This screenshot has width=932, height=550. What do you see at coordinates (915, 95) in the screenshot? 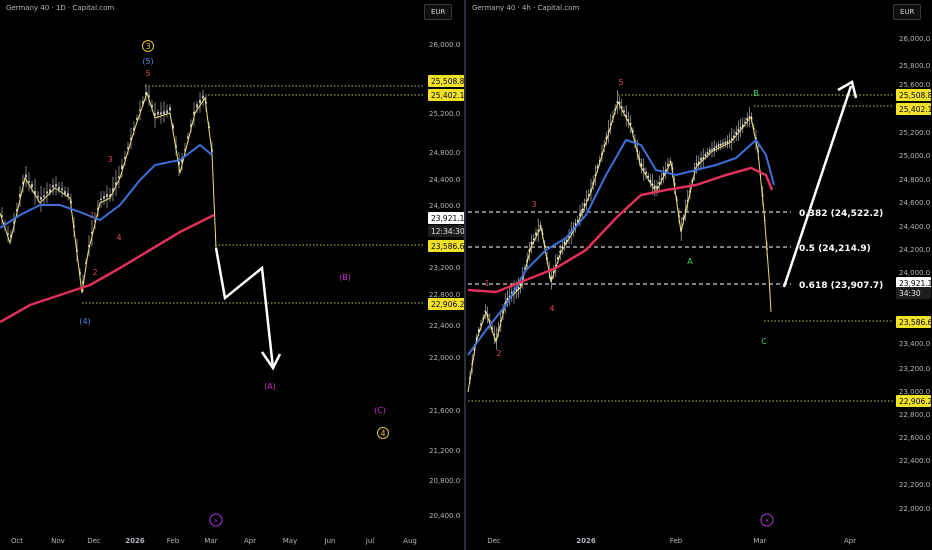
I see `right-price-badge: 25,508.8` at bounding box center [915, 95].